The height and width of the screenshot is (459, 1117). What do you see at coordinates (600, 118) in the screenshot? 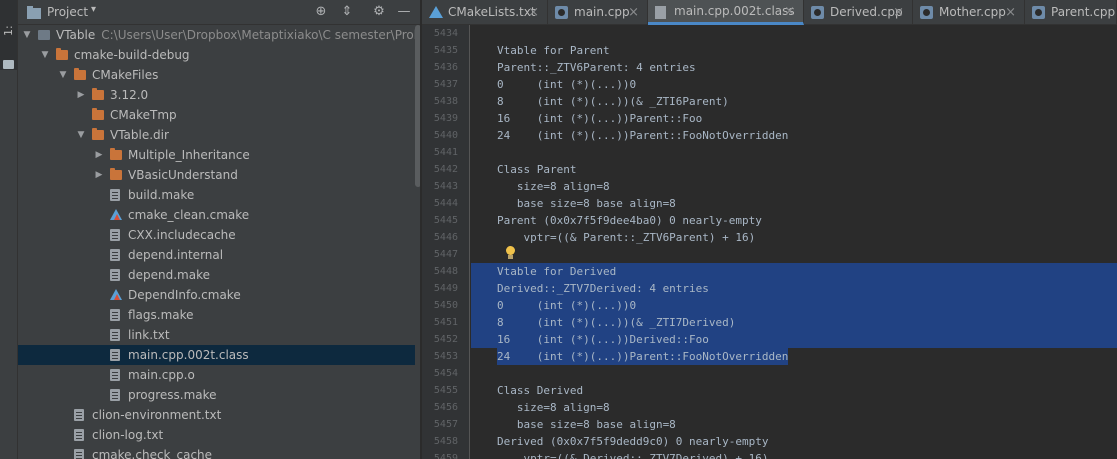
I see `code-line: 16 (int (*)(...))Parent::Foo` at bounding box center [600, 118].